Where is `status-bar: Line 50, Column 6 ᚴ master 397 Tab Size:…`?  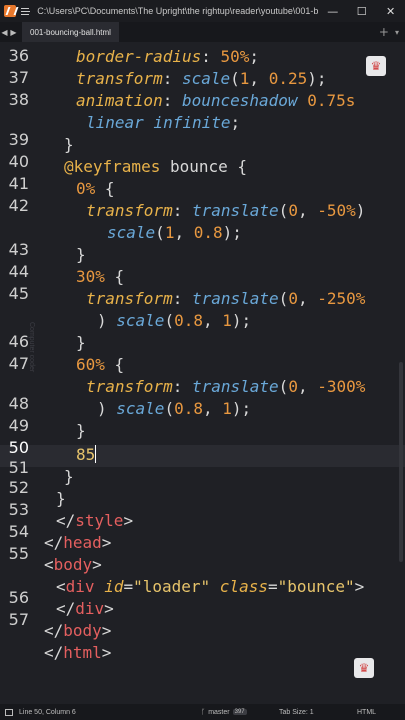
status-bar: Line 50, Column 6 ᚴ master 397 Tab Size:… is located at coordinates (202, 712).